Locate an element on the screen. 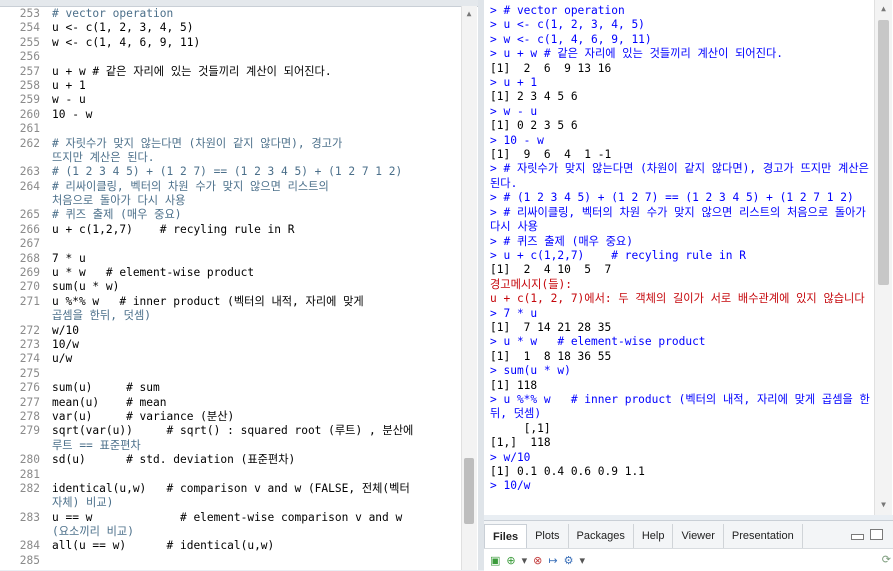  editor-line: 280 sd(u) # std. deviation (표준편차) is located at coordinates (230, 460).